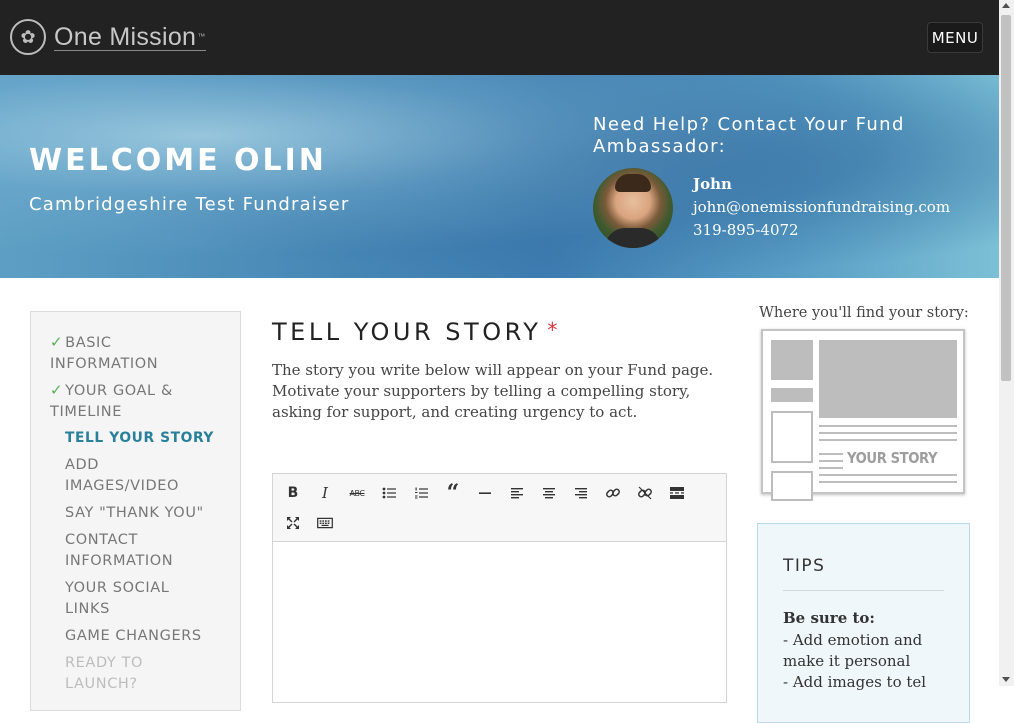  Describe the element at coordinates (554, 330) in the screenshot. I see `required-indicator: *` at that location.